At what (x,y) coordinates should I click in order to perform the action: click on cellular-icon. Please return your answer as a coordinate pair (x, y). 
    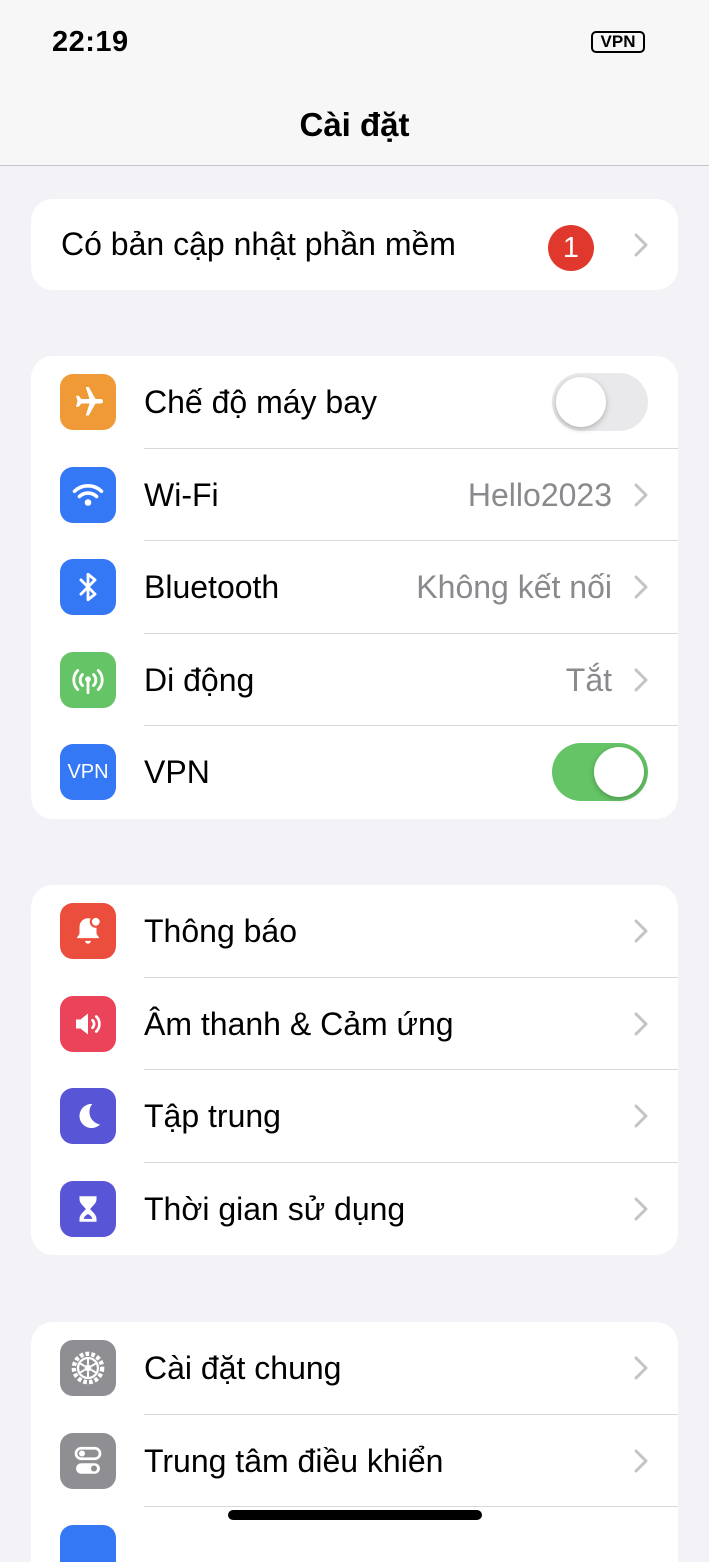
    Looking at the image, I should click on (88, 679).